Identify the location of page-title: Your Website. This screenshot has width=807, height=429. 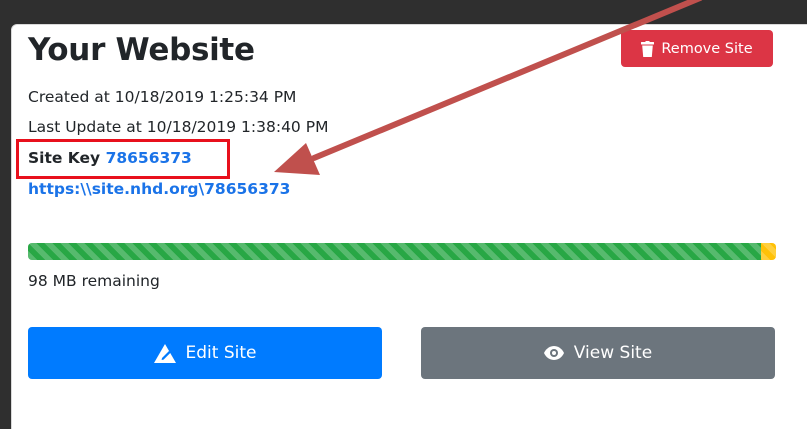
(141, 50).